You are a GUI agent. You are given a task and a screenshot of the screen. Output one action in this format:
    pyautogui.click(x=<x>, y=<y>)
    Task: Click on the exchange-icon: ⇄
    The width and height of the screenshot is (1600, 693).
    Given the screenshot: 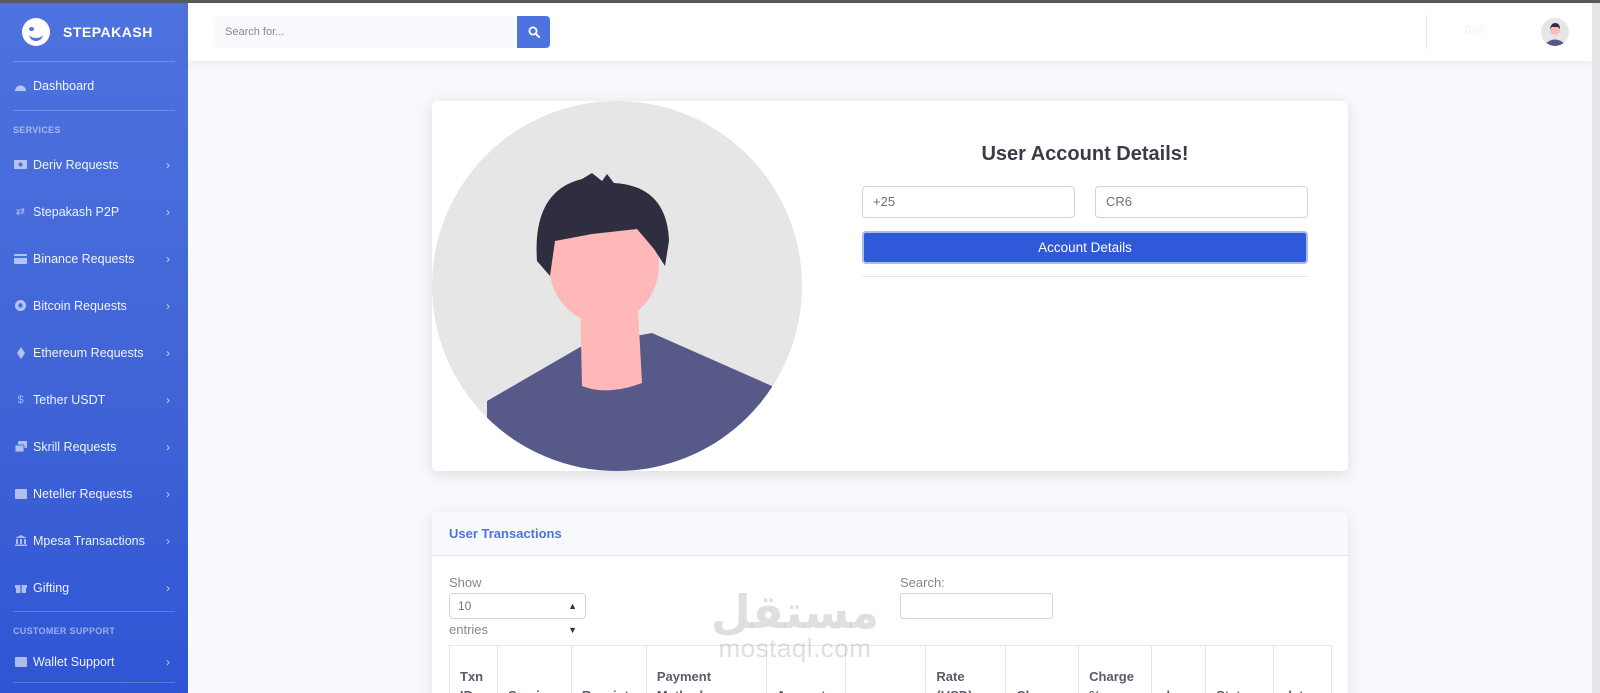 What is the action you would take?
    pyautogui.click(x=20, y=212)
    